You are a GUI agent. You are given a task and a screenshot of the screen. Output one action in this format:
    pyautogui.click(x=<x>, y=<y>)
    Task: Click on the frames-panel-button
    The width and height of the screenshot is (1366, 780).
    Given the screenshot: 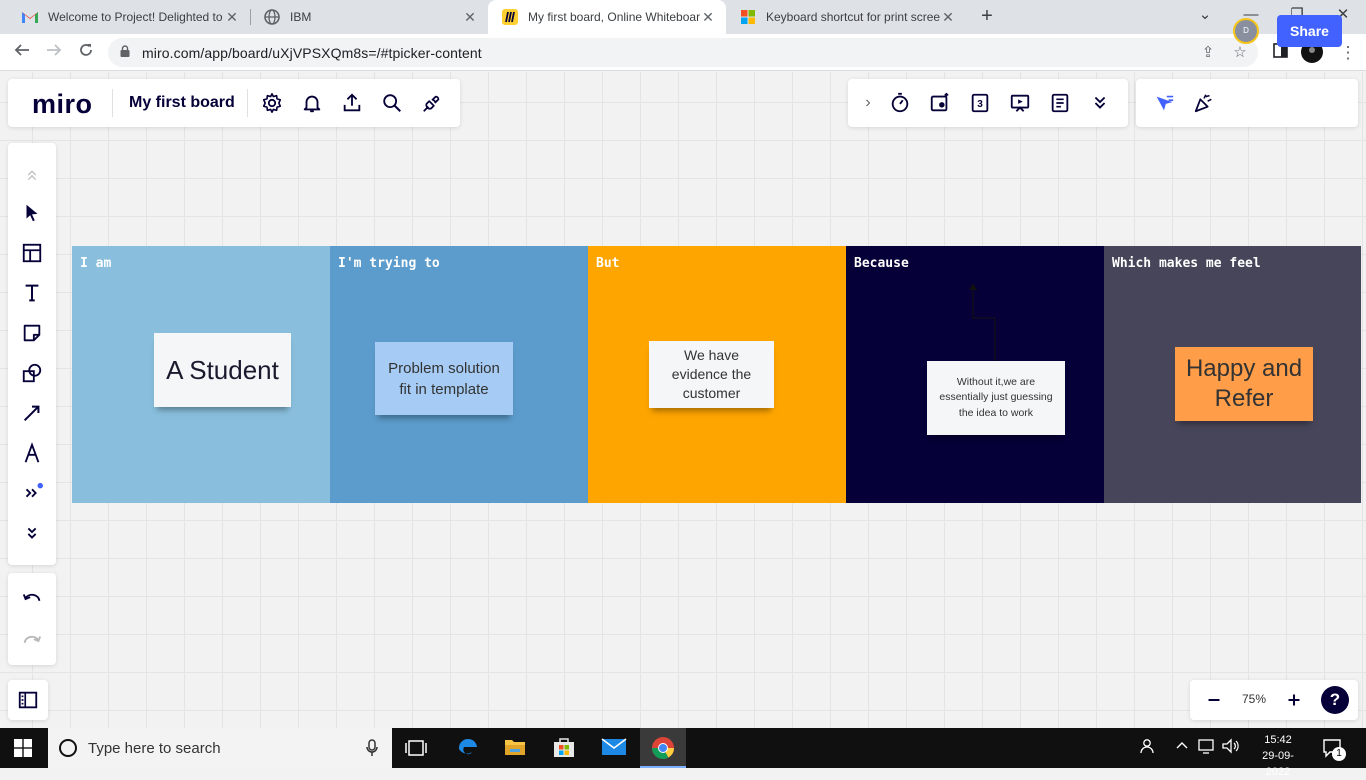 What is the action you would take?
    pyautogui.click(x=28, y=700)
    